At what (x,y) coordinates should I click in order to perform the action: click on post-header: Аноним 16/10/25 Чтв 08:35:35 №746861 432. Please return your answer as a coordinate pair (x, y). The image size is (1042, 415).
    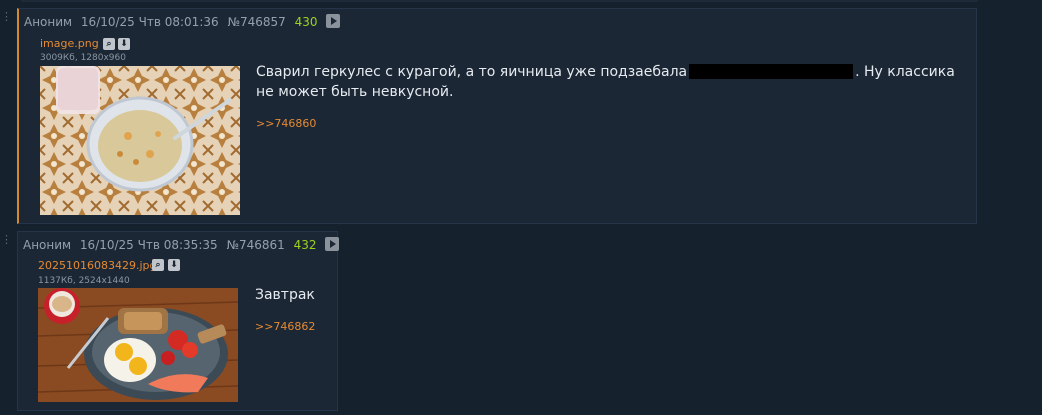
    Looking at the image, I should click on (183, 244).